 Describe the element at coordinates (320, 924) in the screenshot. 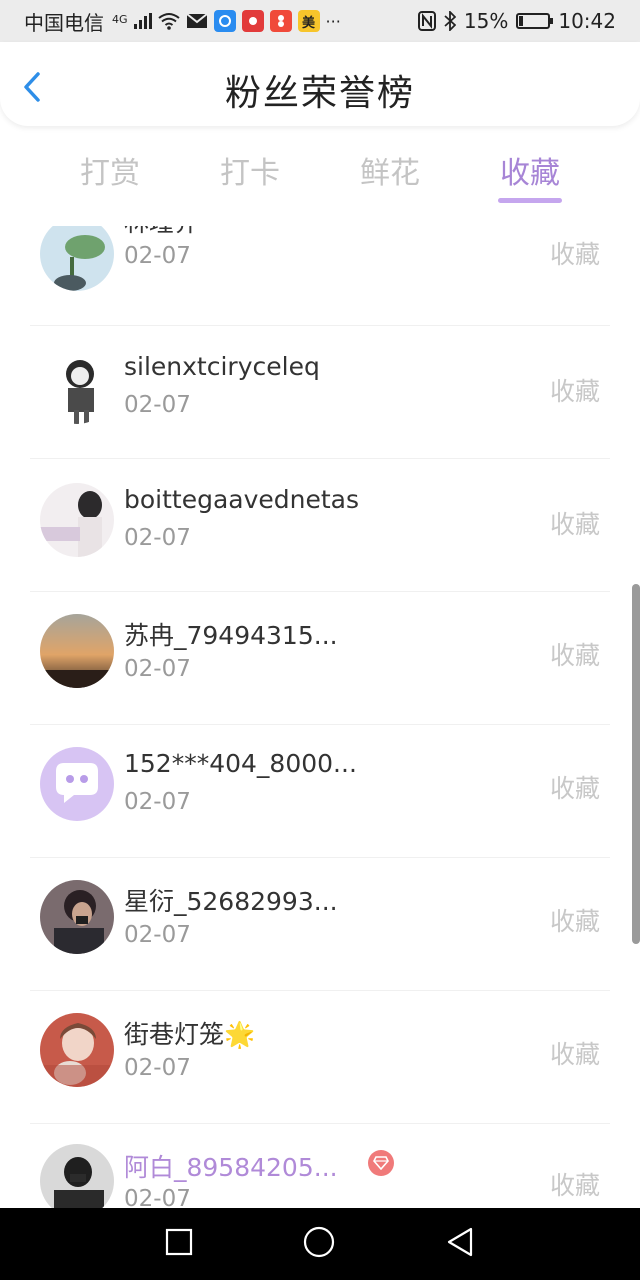

I see `list-item: 星衍_52682993... 02-07 收藏` at that location.